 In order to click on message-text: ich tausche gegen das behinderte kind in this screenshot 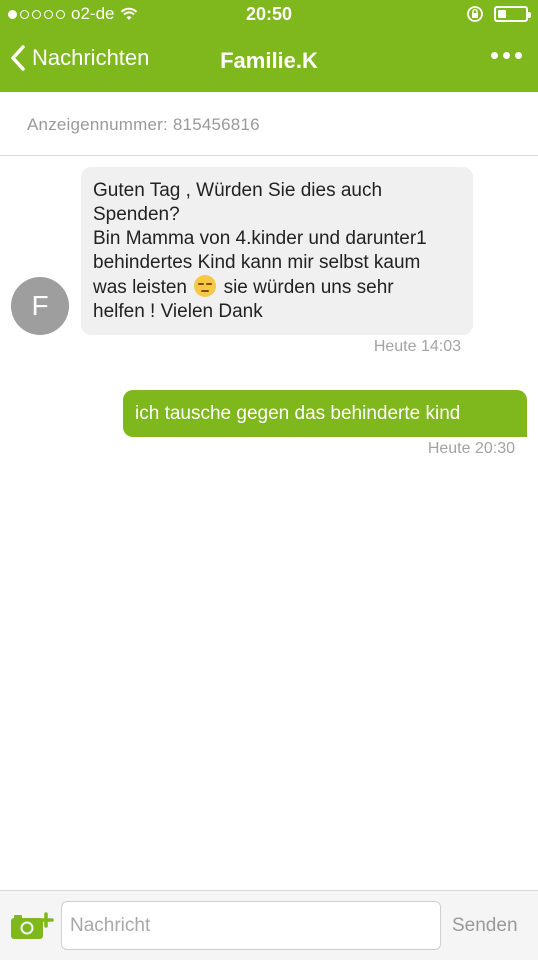, I will do `click(298, 413)`.